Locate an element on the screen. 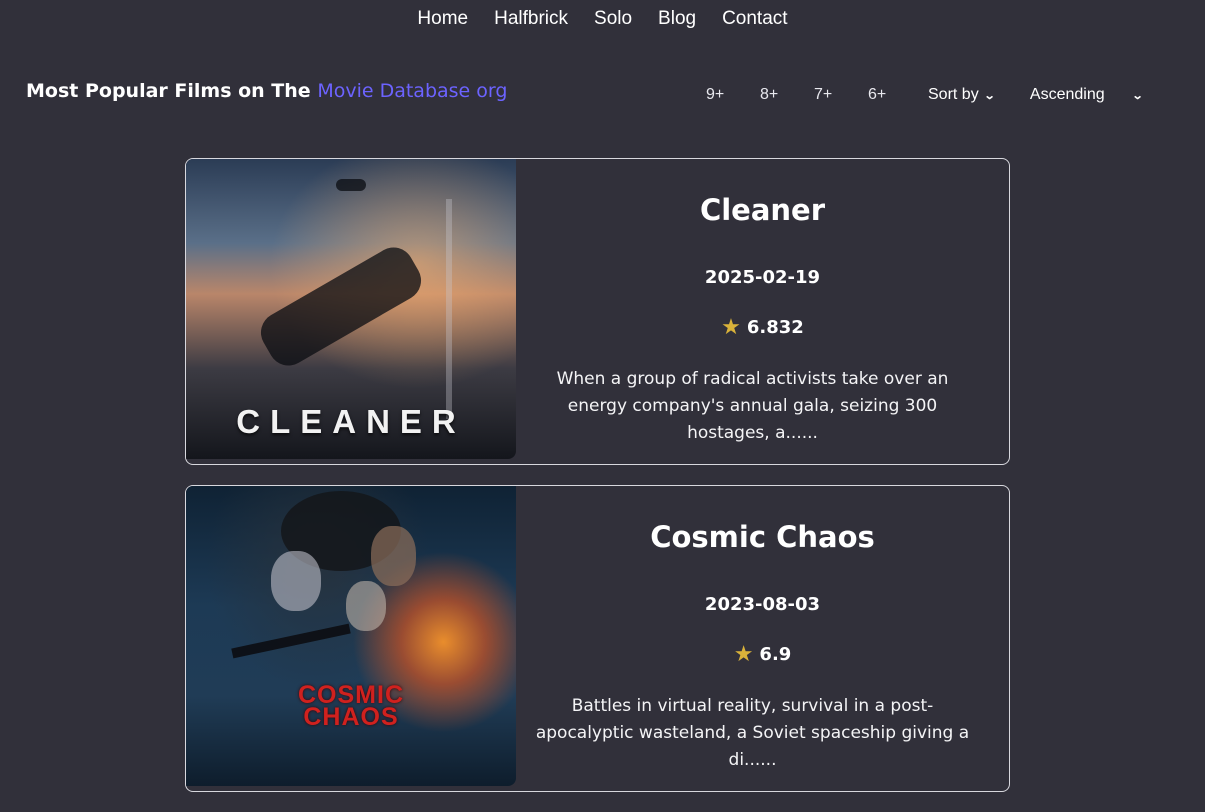  film-poster: CLEANER is located at coordinates (351, 309).